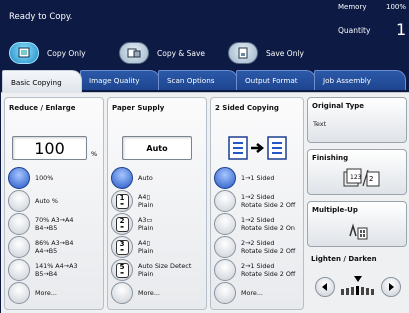 Image resolution: width=409 pixels, height=313 pixels. Describe the element at coordinates (54, 243) in the screenshot. I see `option-label: 86% A3→B4` at that location.